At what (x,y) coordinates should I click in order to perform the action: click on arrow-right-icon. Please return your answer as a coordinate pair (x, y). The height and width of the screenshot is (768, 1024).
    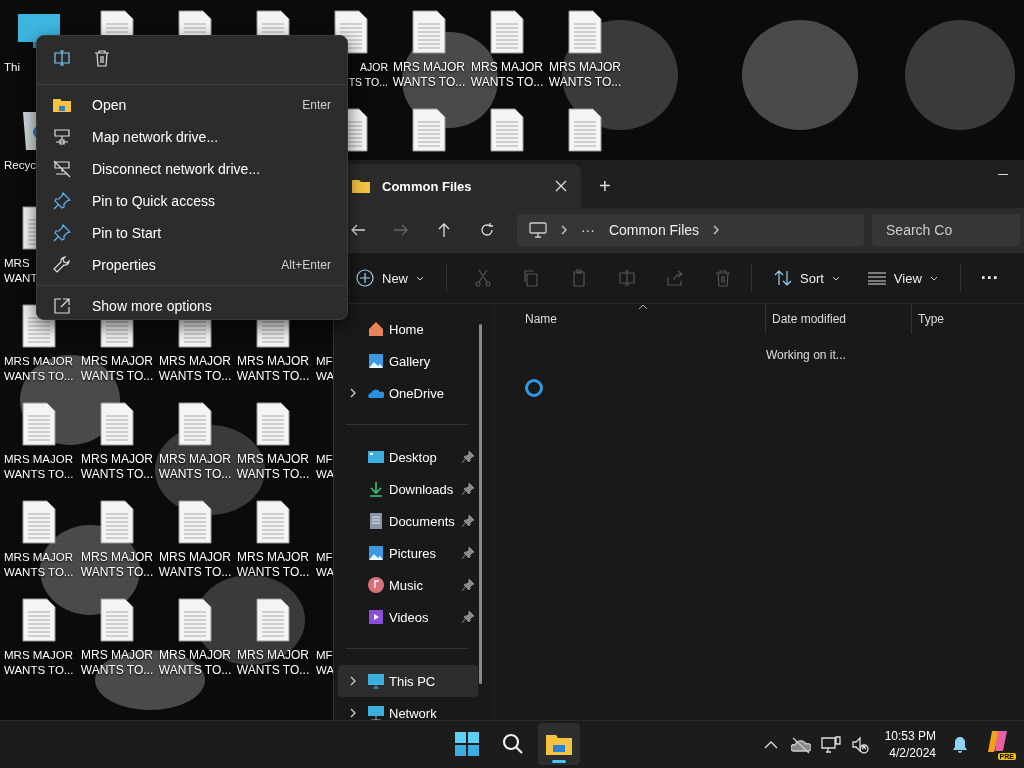
    Looking at the image, I should click on (400, 230).